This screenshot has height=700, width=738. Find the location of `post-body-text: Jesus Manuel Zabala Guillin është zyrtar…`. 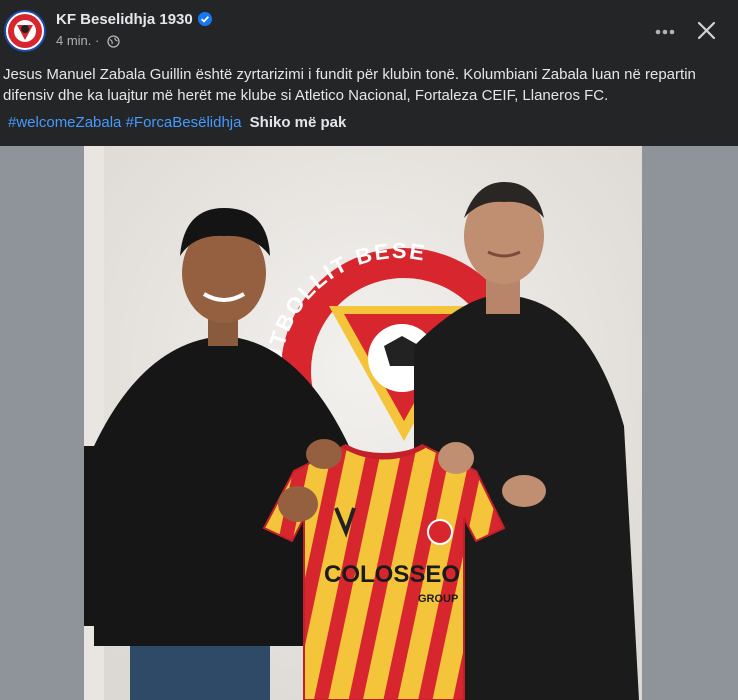

post-body-text: Jesus Manuel Zabala Guillin është zyrtar… is located at coordinates (349, 85).